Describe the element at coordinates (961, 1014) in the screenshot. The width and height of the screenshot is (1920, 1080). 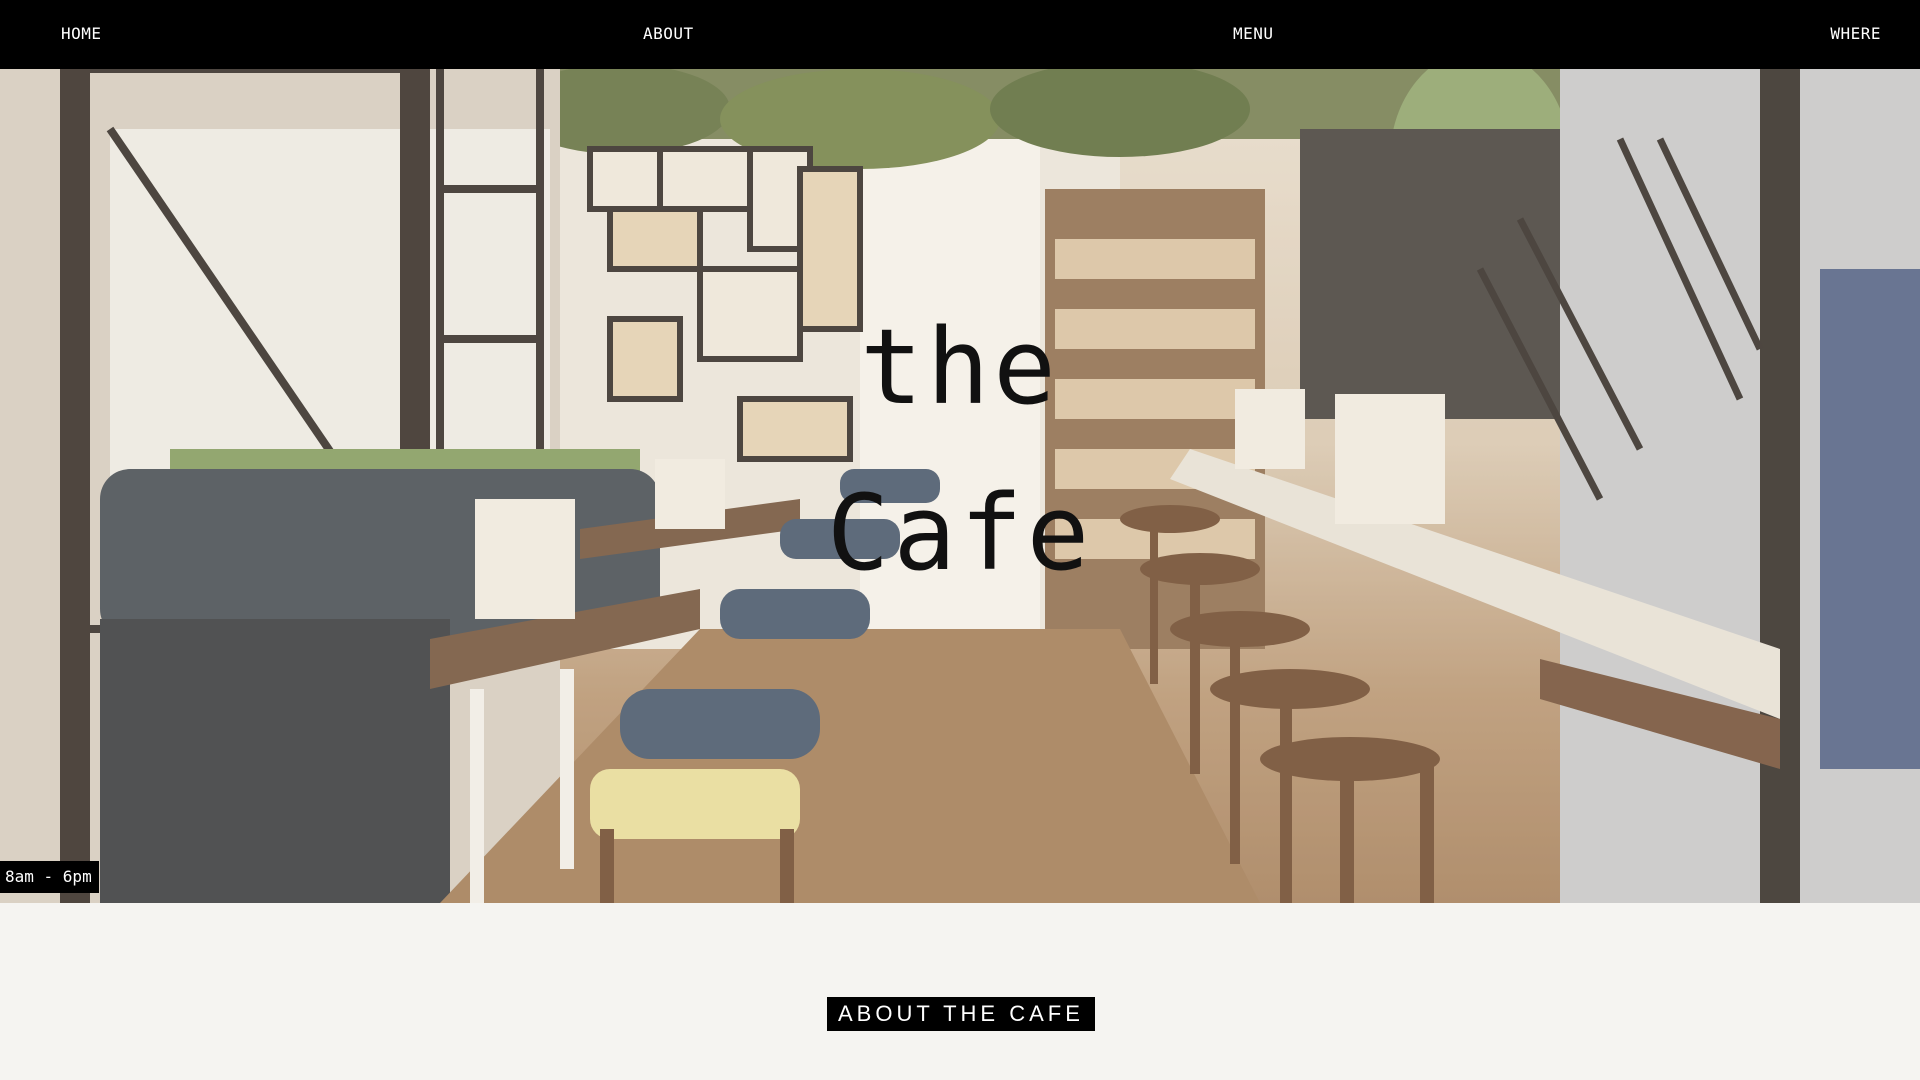
I see `about-heading: ABOUT THE CAFE` at that location.